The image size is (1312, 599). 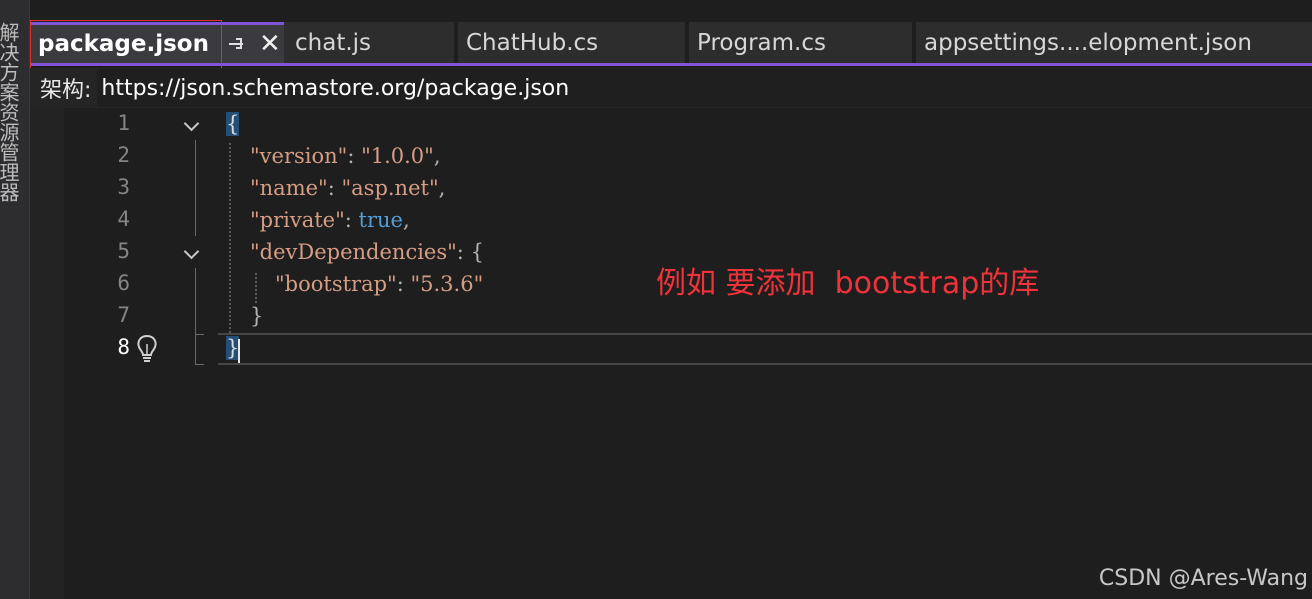 I want to click on tab-label: ChatHub.cs, so click(x=532, y=42).